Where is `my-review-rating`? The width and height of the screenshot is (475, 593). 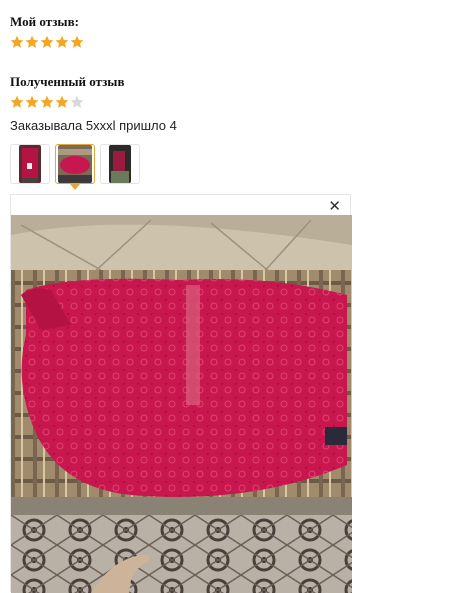 my-review-rating is located at coordinates (47, 42).